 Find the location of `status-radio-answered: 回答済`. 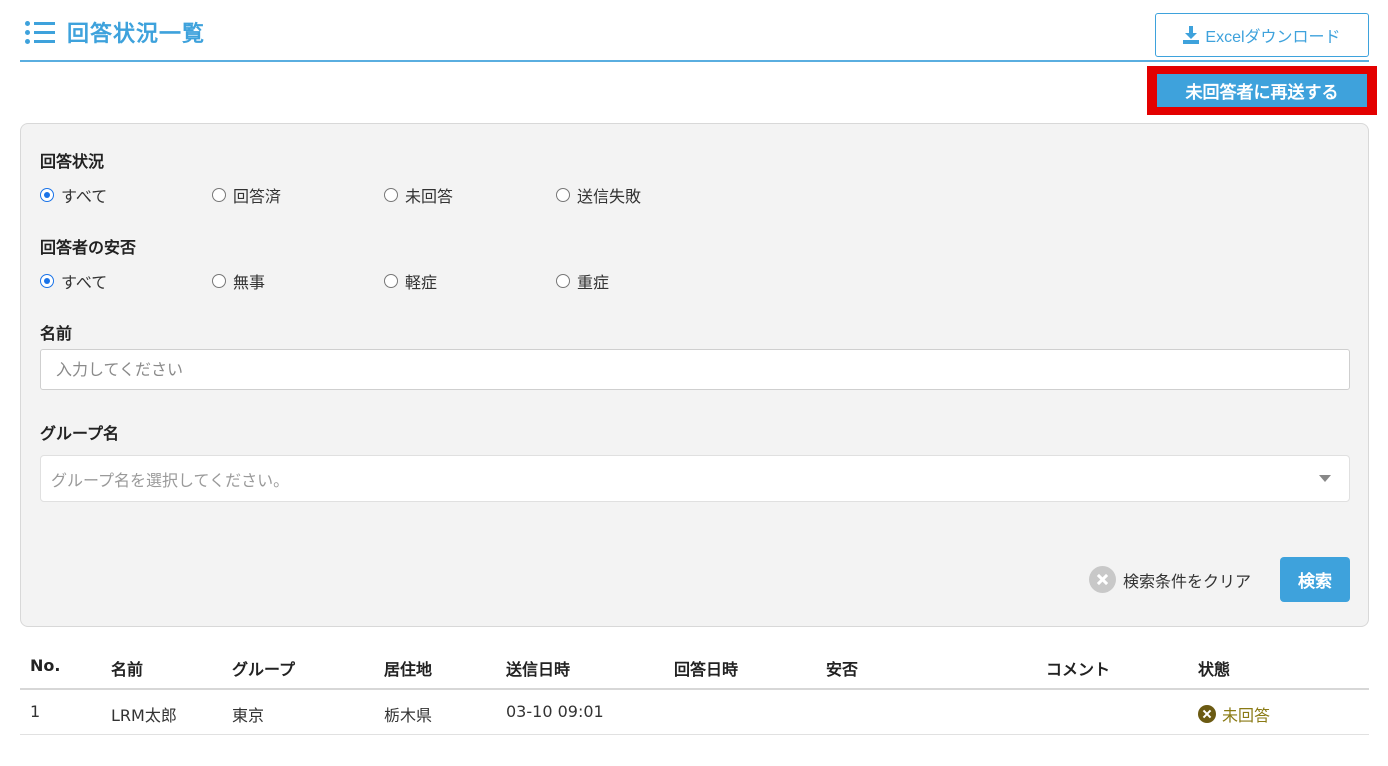

status-radio-answered: 回答済 is located at coordinates (246, 195).